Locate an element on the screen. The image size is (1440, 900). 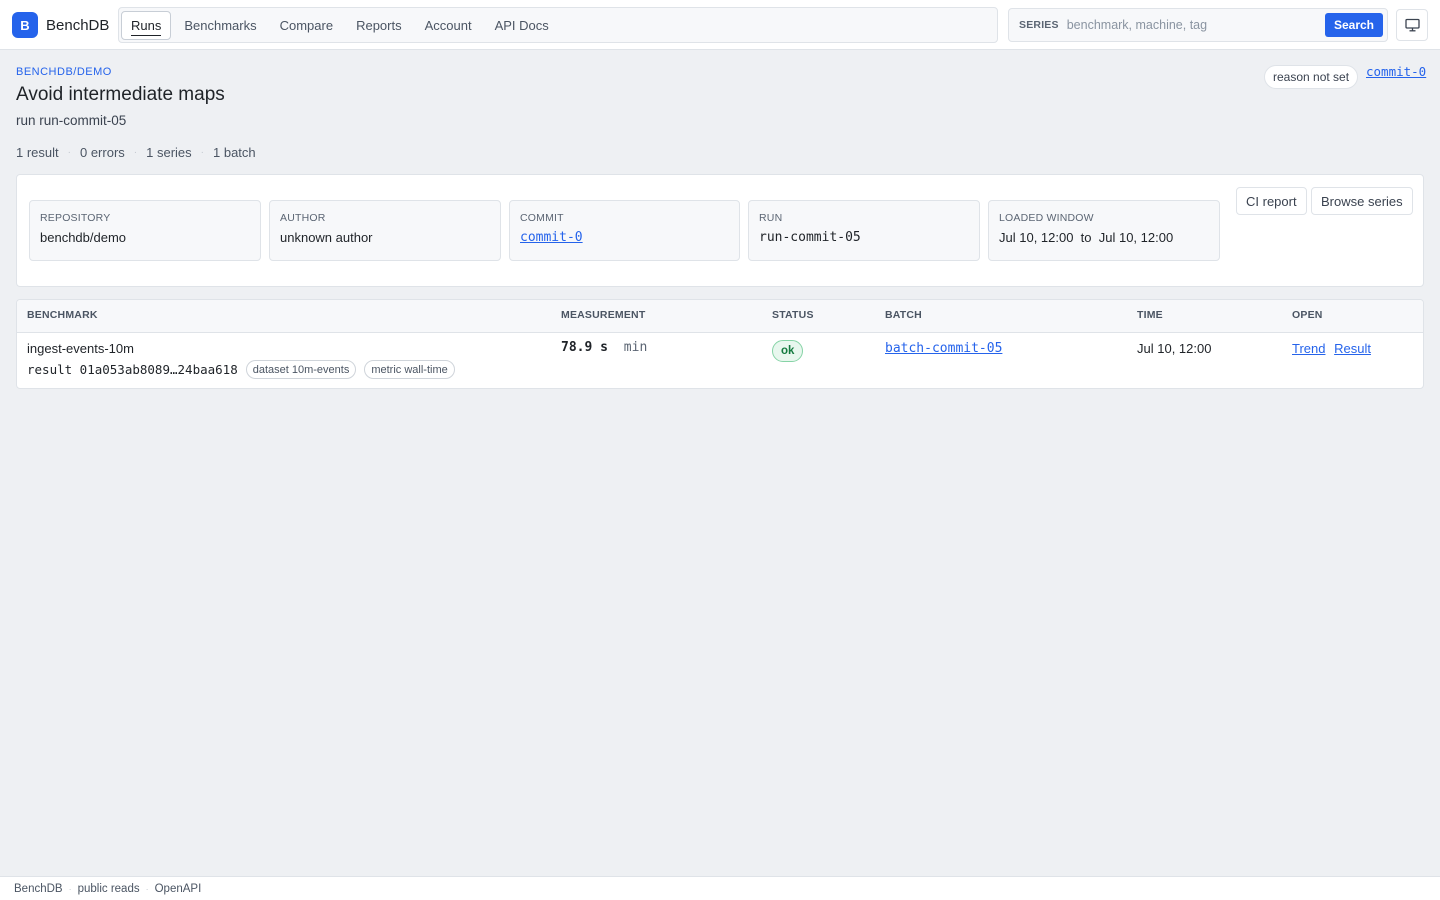
info-author: AUTHOR unknown author is located at coordinates (385, 230).